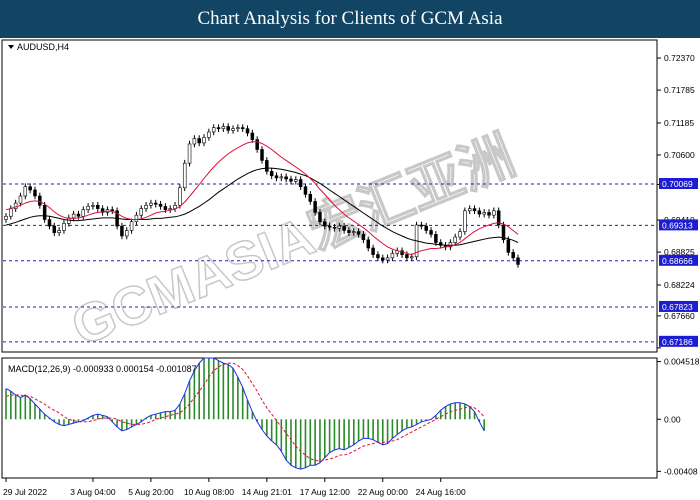  What do you see at coordinates (679, 90) in the screenshot?
I see `price-tick-label: 0.71785` at bounding box center [679, 90].